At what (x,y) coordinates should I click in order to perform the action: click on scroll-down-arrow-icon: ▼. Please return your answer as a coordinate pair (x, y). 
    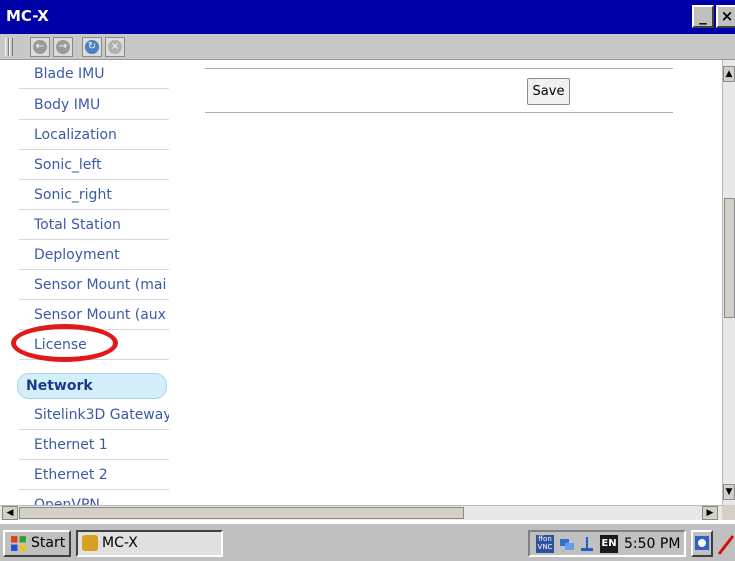
    Looking at the image, I should click on (729, 492).